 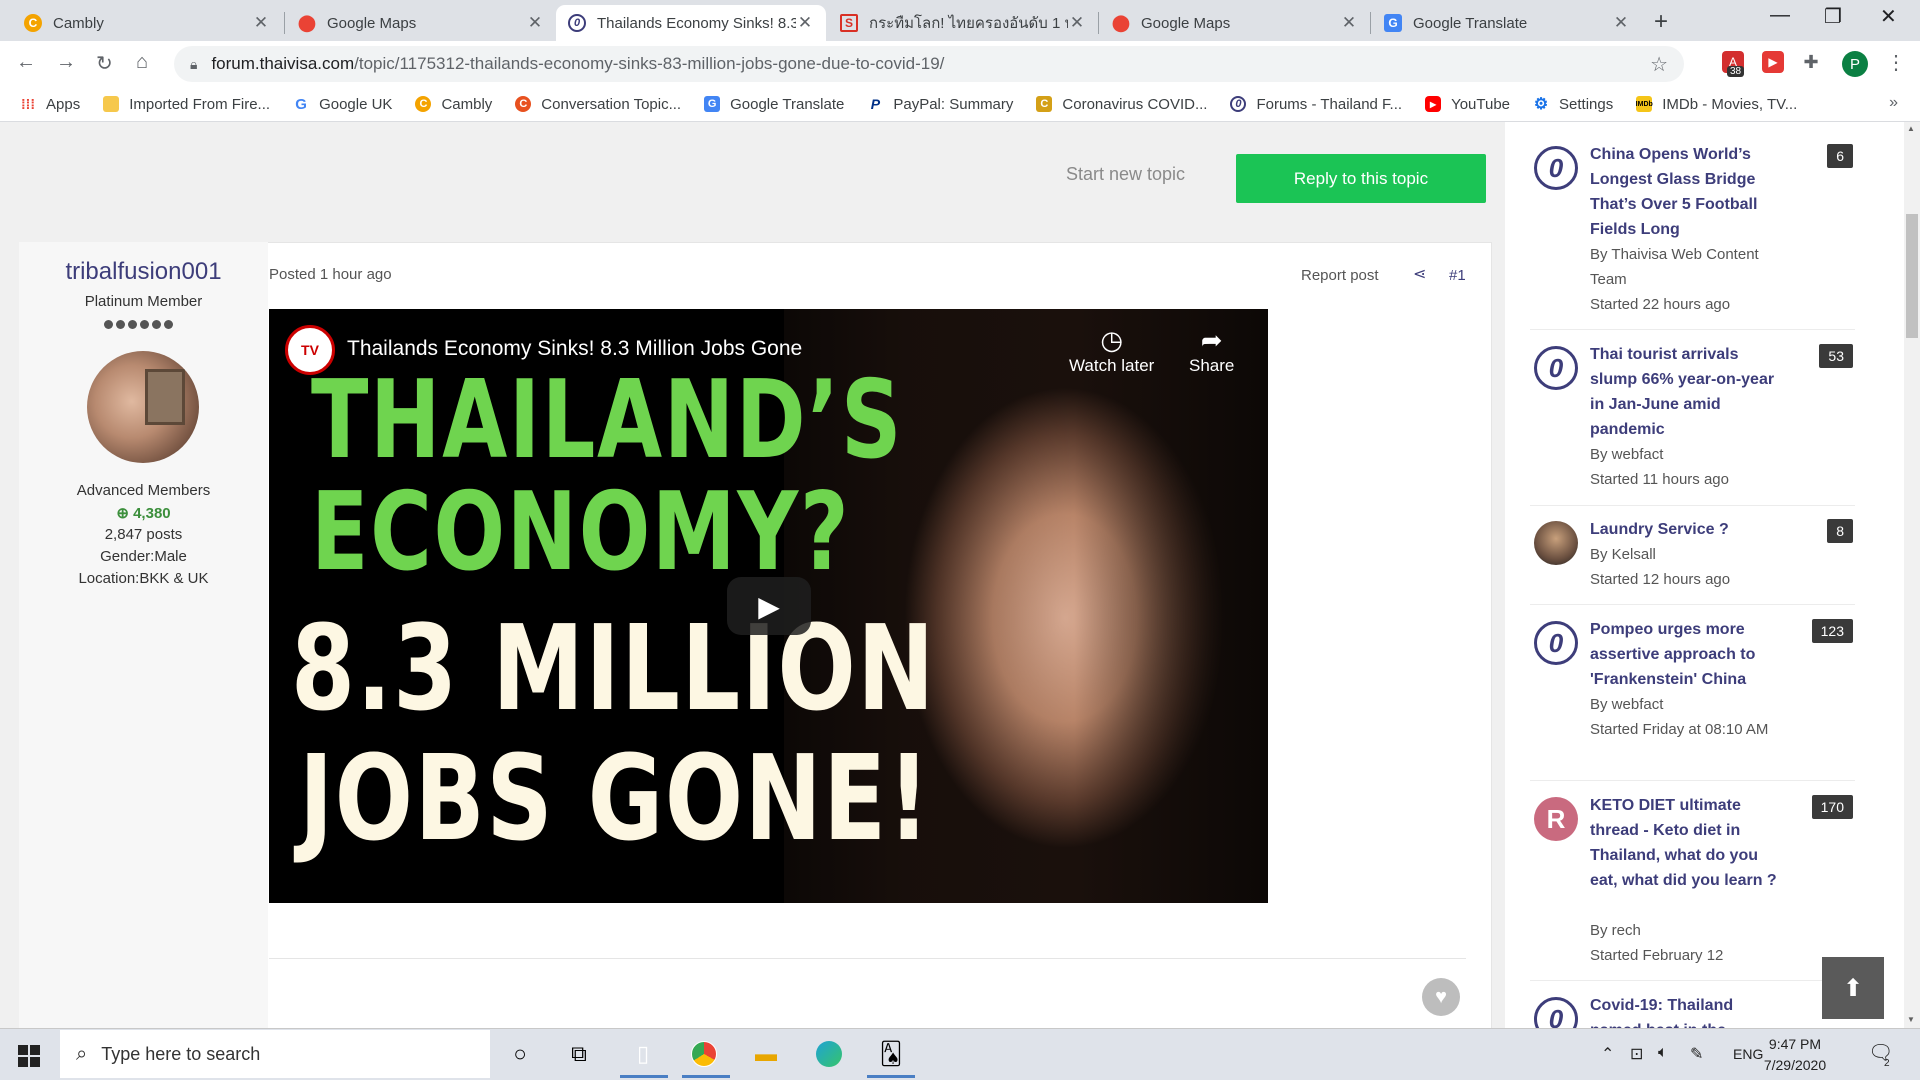 I want to click on windows-start-icon, so click(x=29, y=1056).